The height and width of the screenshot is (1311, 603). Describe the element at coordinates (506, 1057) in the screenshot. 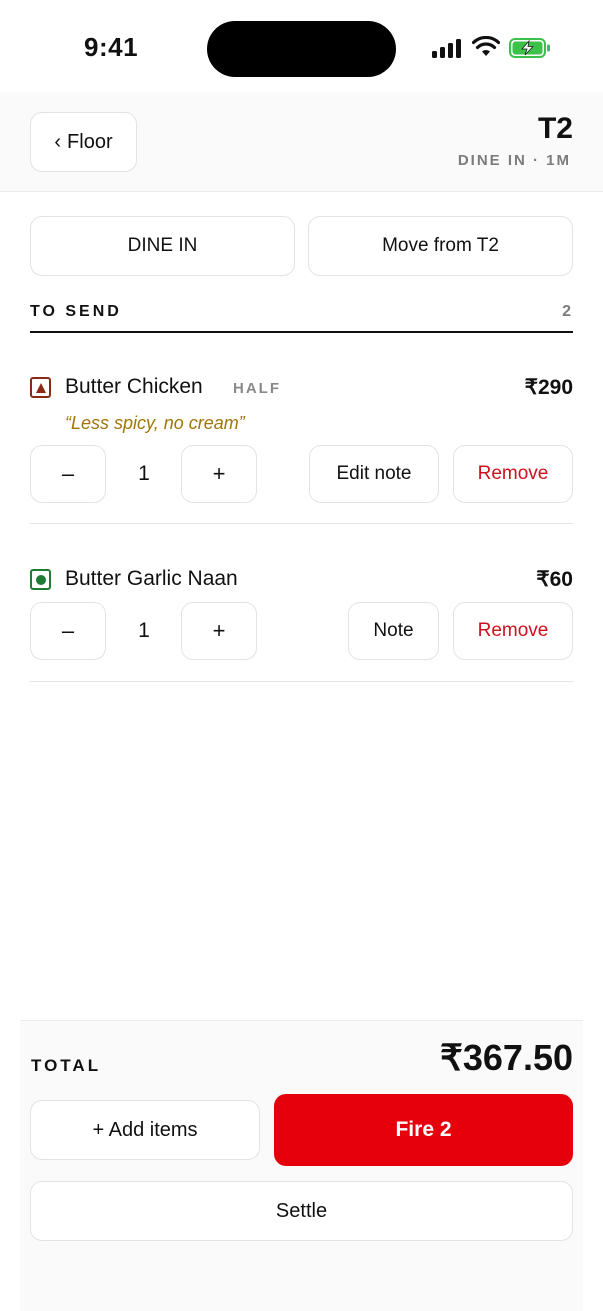

I see `total-amount: ₹367.50` at that location.